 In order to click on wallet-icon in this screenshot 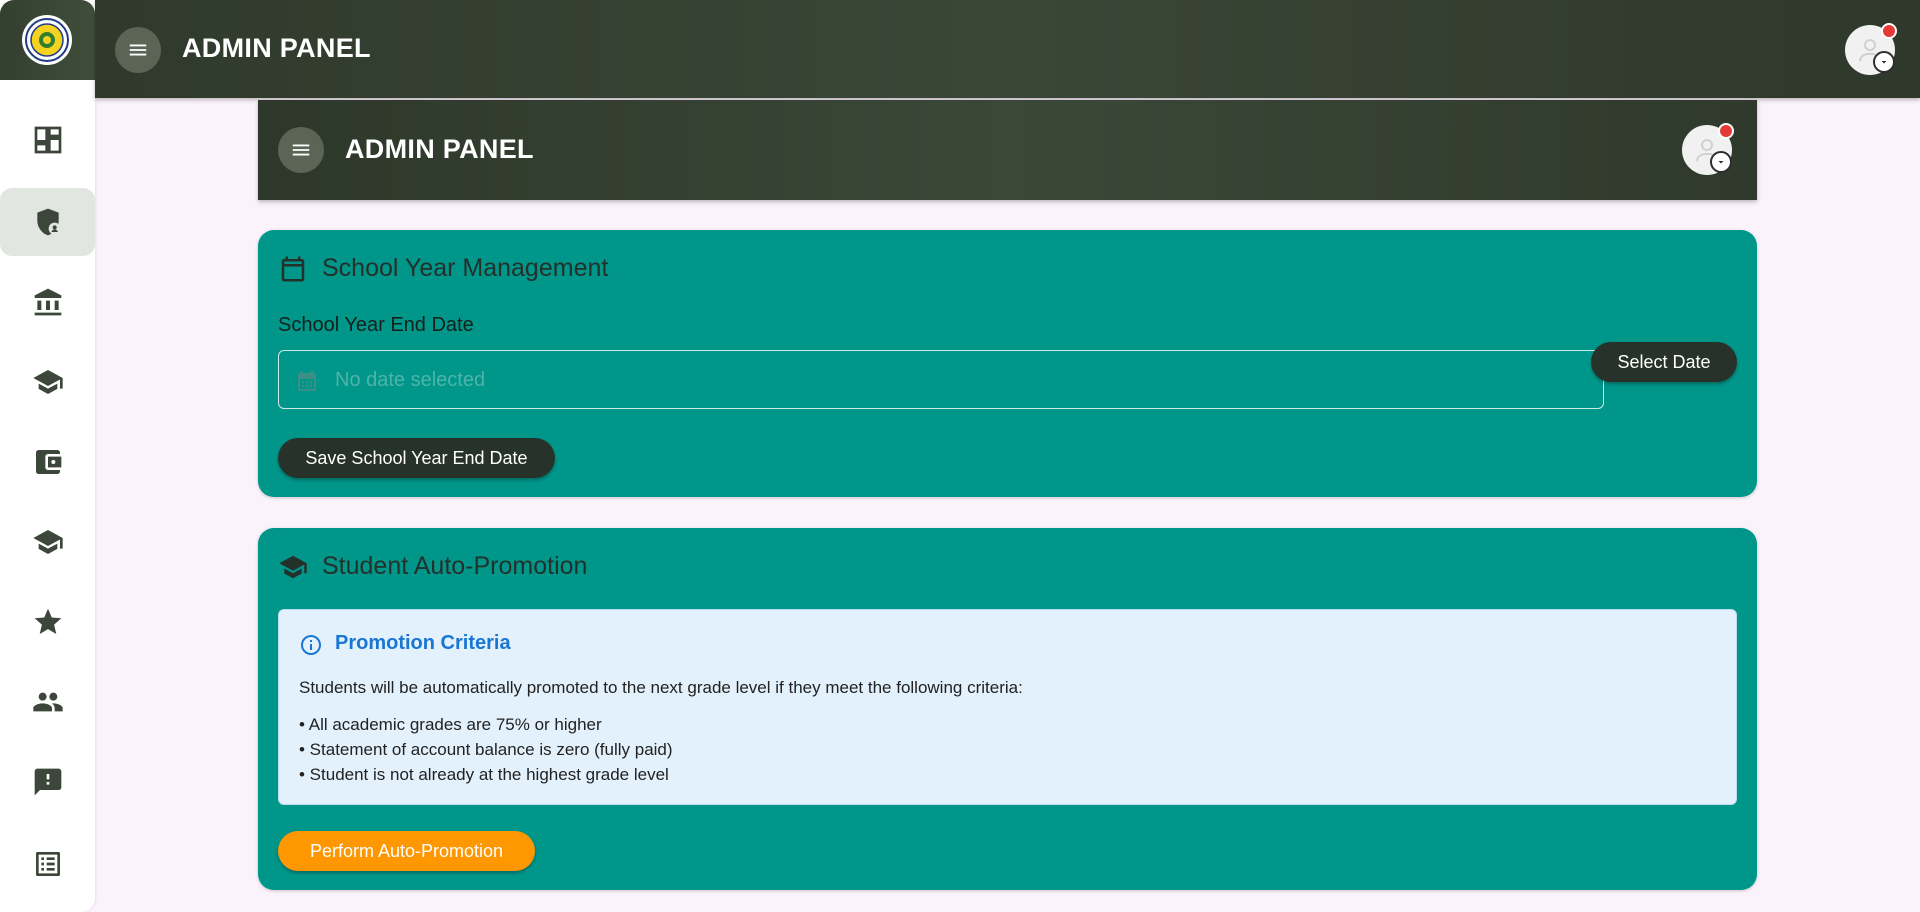, I will do `click(48, 462)`.